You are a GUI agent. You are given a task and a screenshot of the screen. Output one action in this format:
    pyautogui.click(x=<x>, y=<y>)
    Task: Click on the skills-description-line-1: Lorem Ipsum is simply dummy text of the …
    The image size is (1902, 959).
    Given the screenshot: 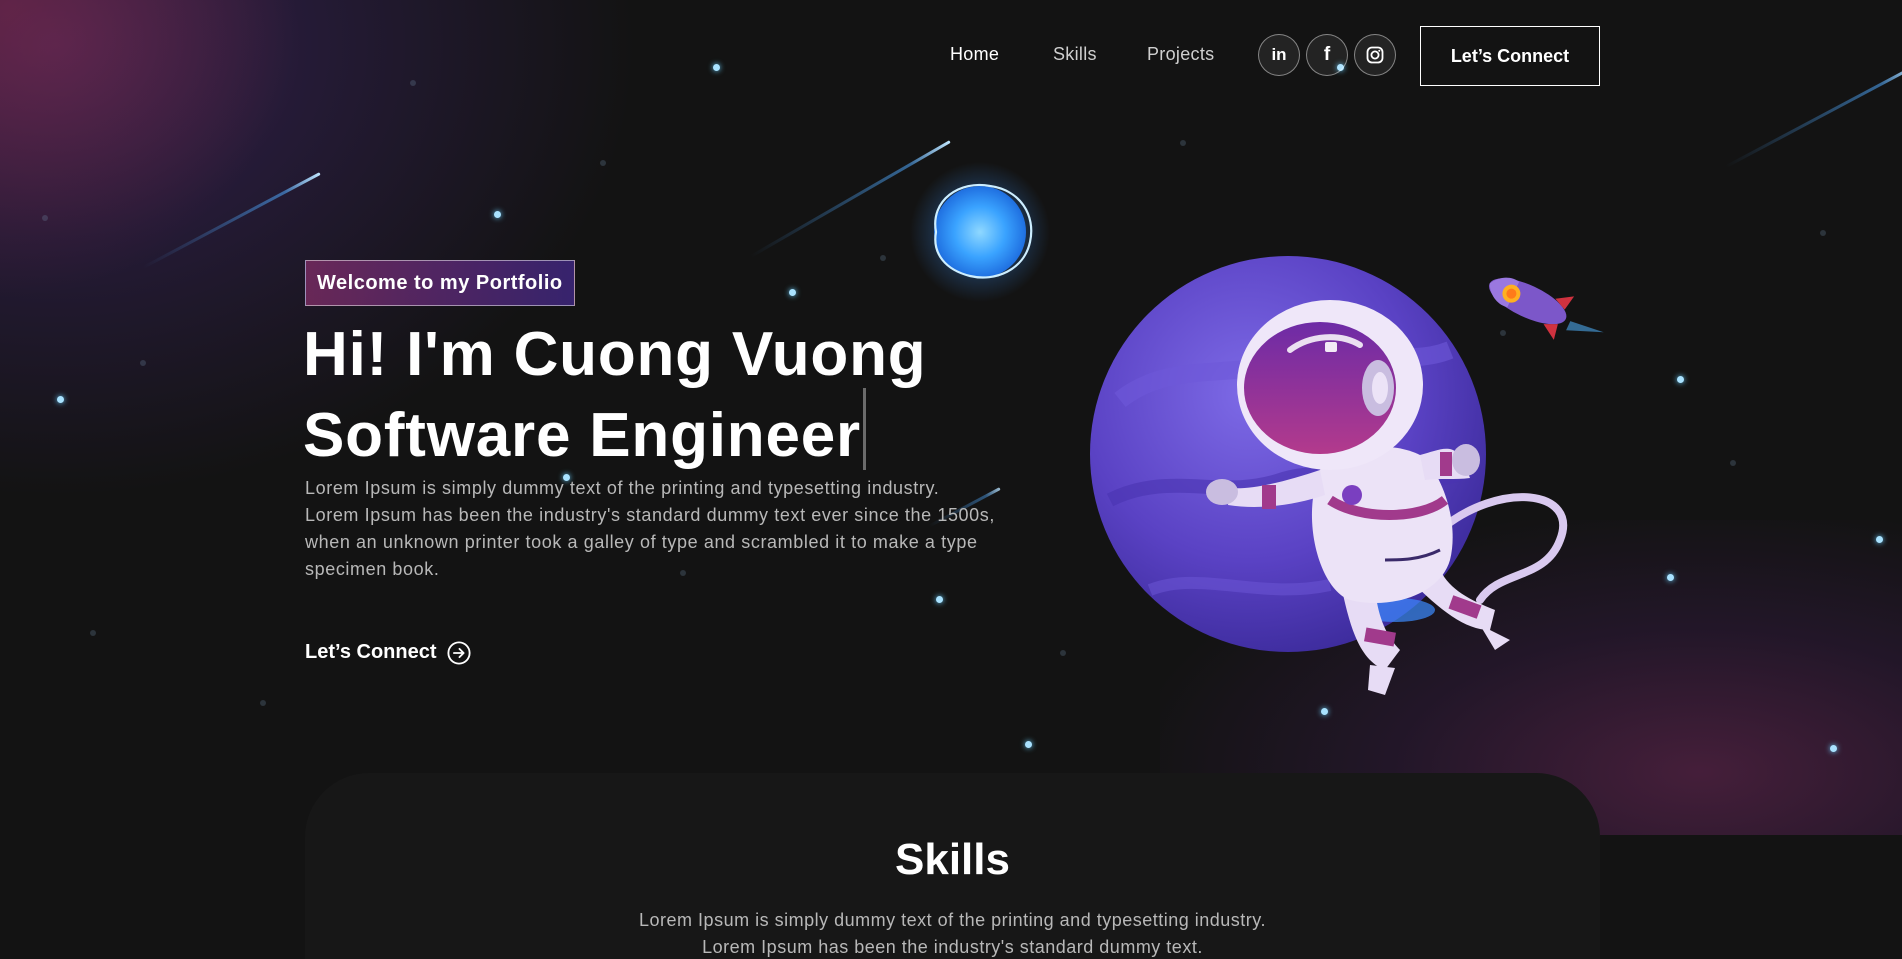 What is the action you would take?
    pyautogui.click(x=952, y=920)
    